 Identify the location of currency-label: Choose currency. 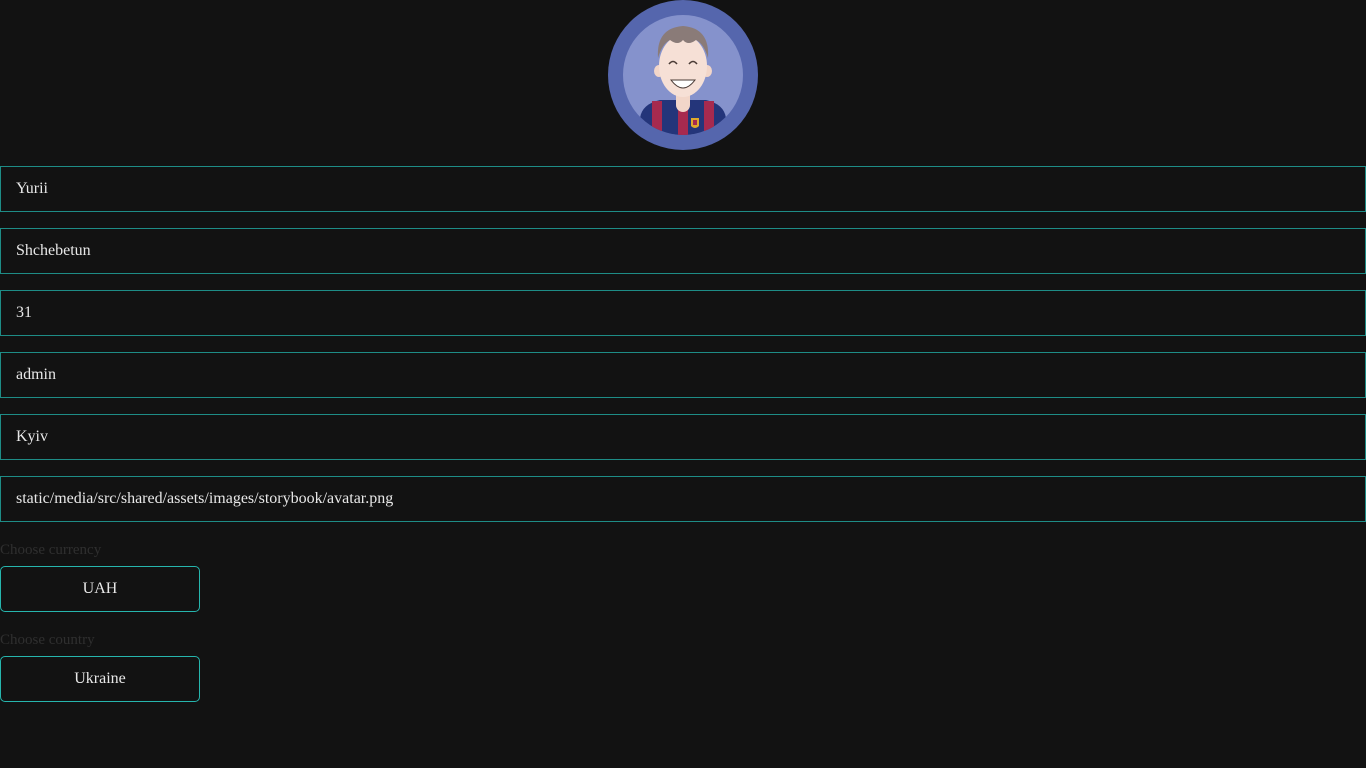
(51, 550).